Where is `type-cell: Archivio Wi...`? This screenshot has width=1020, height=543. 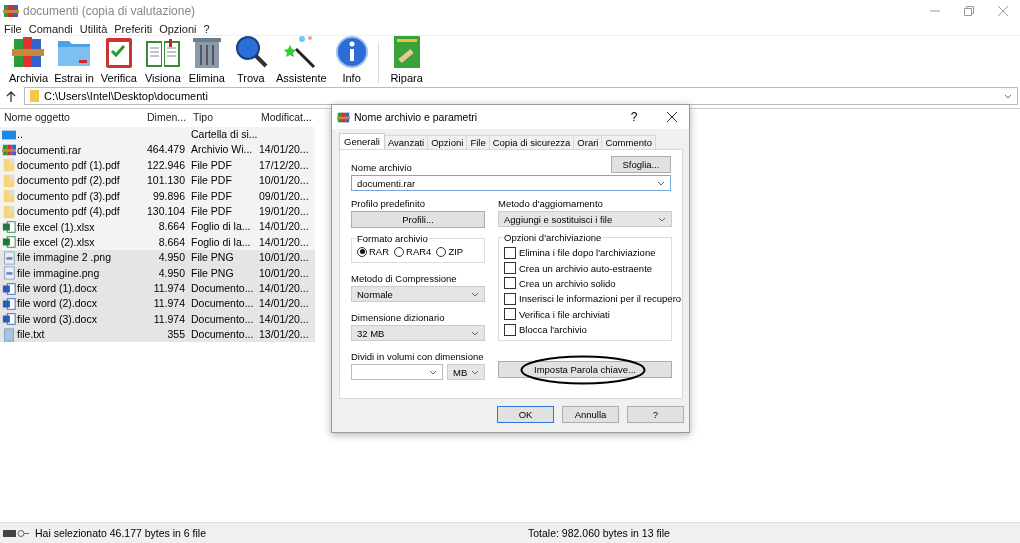
type-cell: Archivio Wi... is located at coordinates (223, 150).